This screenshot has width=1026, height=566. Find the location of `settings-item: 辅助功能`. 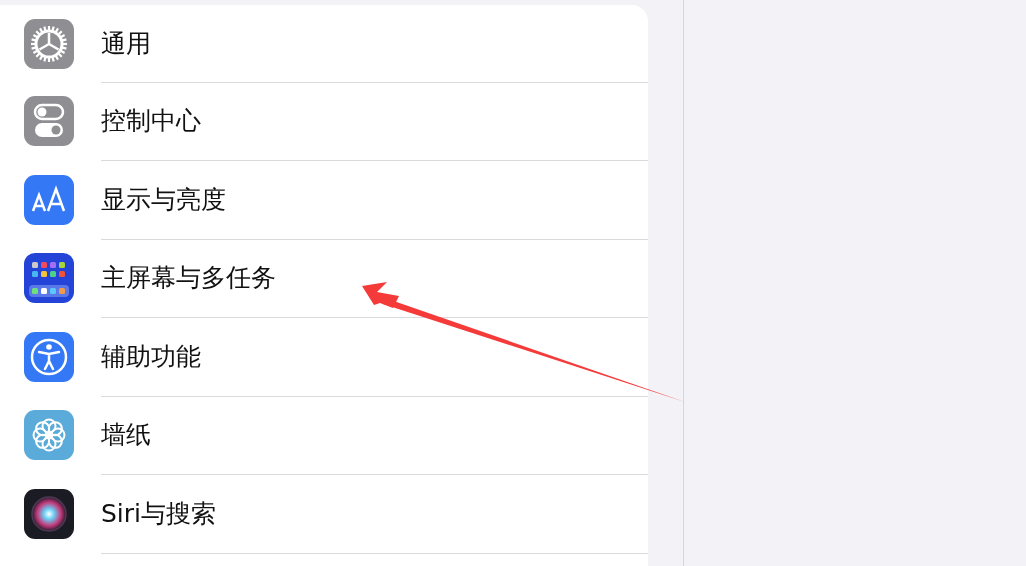

settings-item: 辅助功能 is located at coordinates (151, 356).